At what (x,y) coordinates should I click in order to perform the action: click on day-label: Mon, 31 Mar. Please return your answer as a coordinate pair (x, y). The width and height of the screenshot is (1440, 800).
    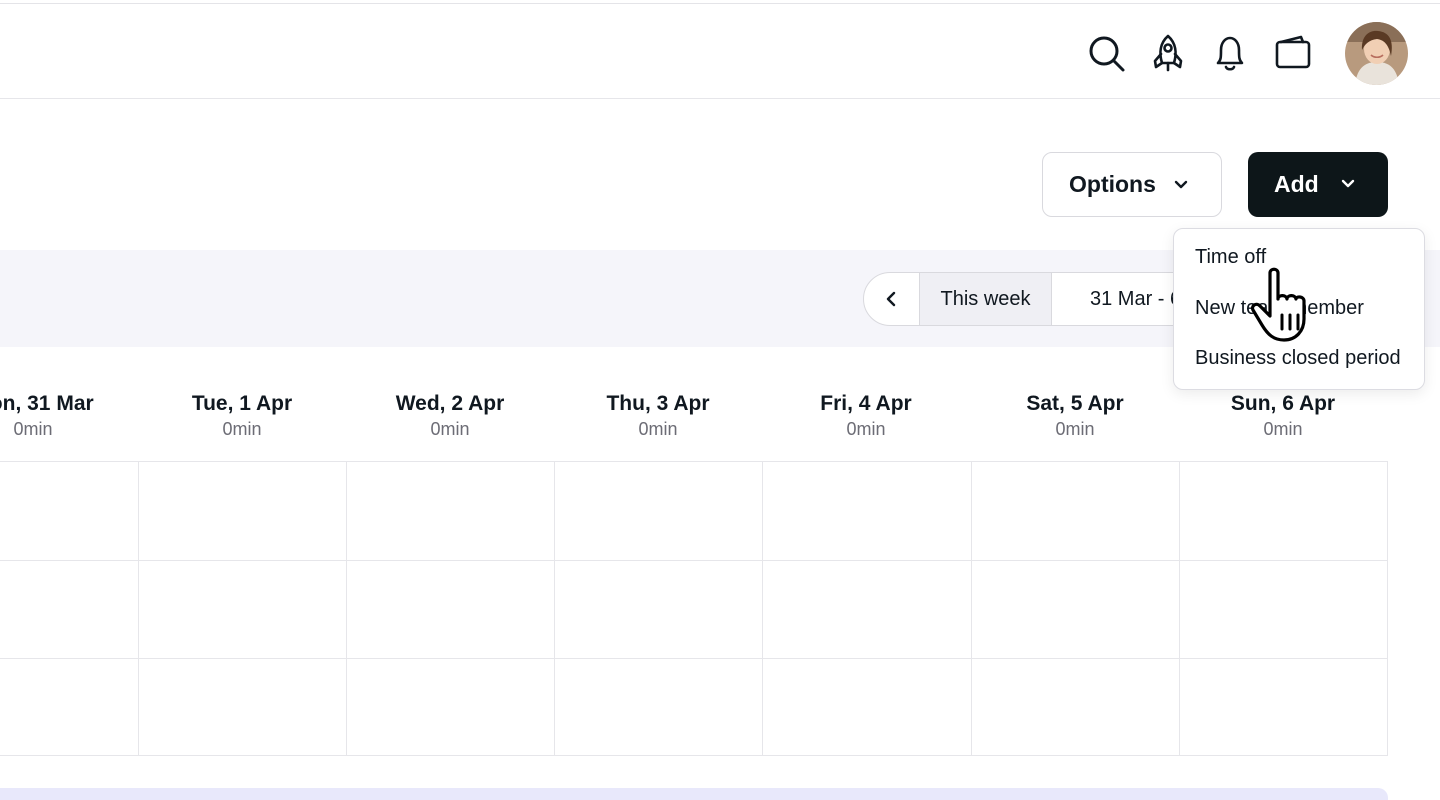
    Looking at the image, I should click on (47, 403).